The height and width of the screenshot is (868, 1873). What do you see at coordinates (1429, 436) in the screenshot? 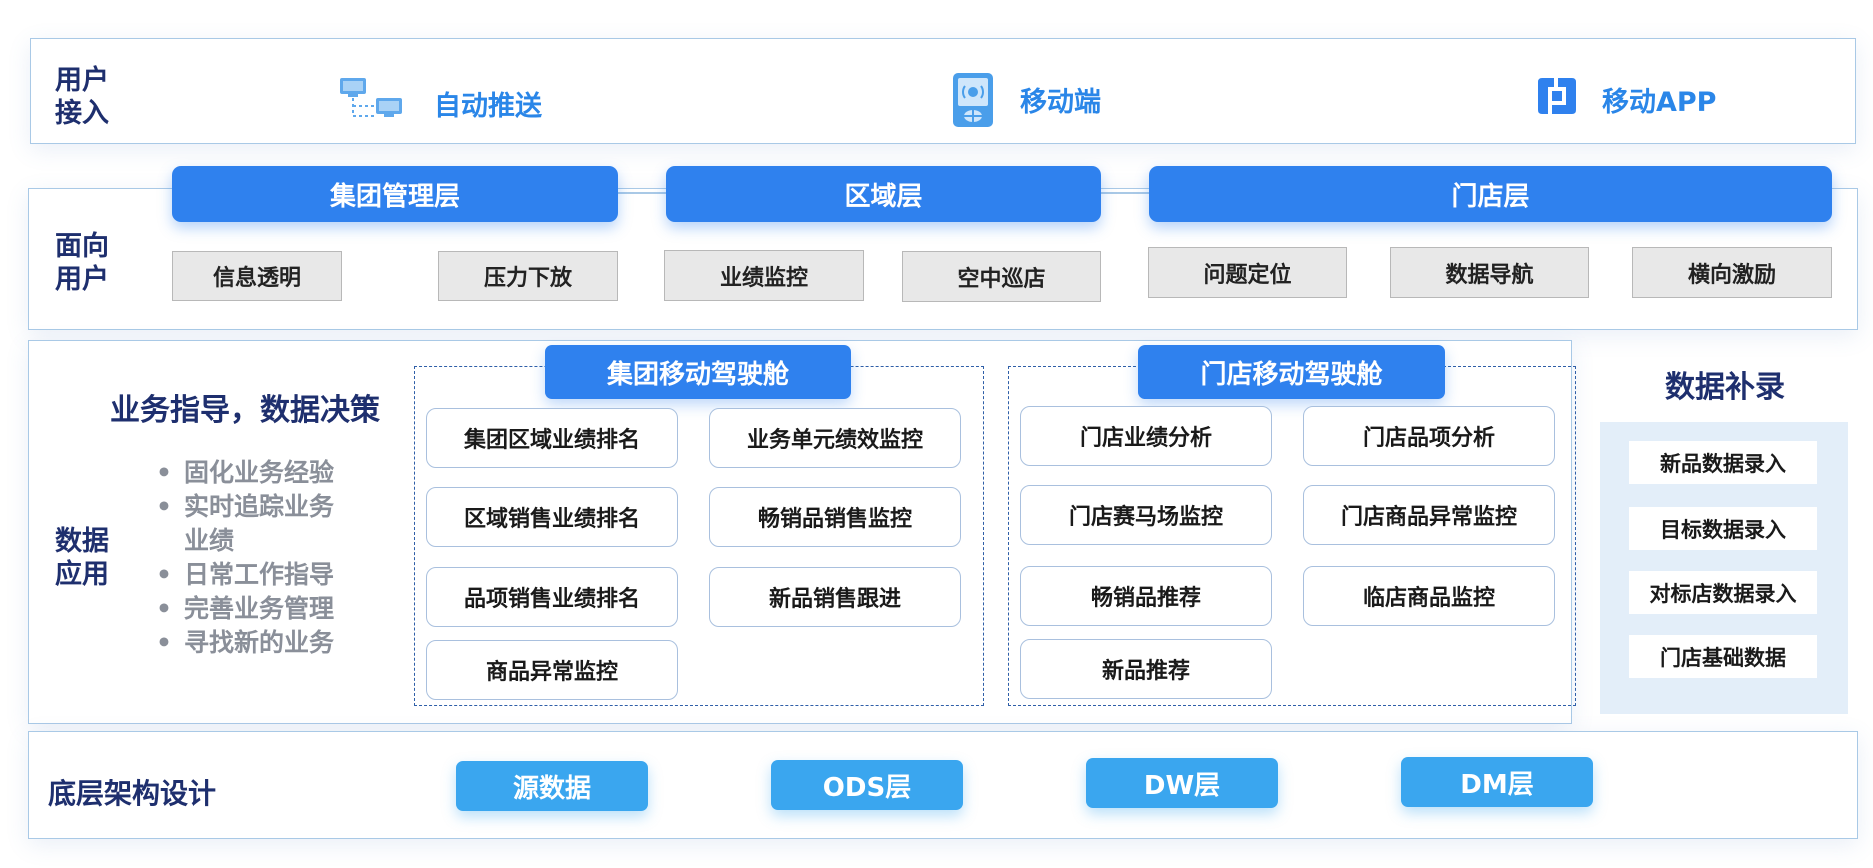
I see `store-cockpit-item: 门店品项分析` at bounding box center [1429, 436].